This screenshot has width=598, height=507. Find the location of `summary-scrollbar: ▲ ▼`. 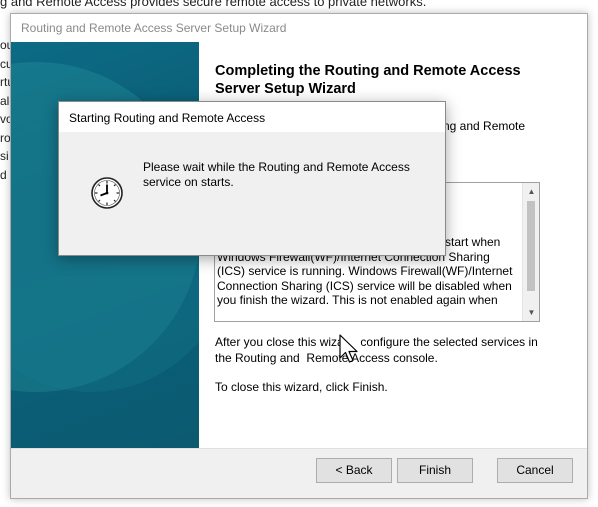

summary-scrollbar: ▲ ▼ is located at coordinates (530, 252).